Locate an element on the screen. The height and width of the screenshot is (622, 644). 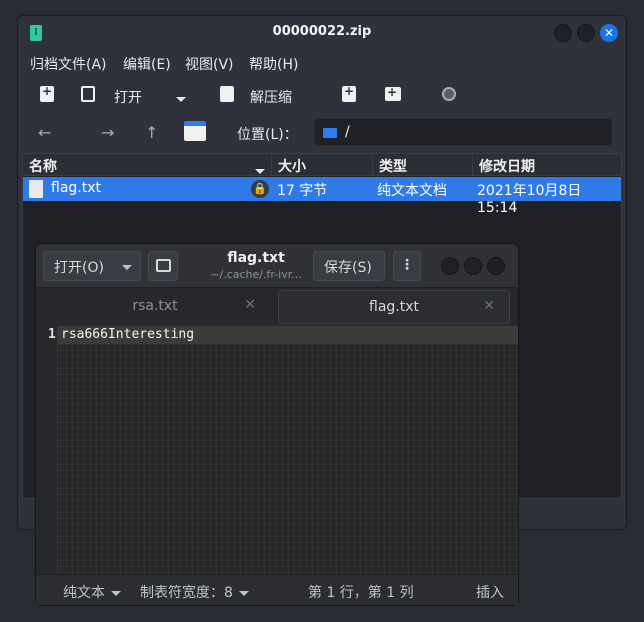
column-header-type: 类型 is located at coordinates (423, 165).